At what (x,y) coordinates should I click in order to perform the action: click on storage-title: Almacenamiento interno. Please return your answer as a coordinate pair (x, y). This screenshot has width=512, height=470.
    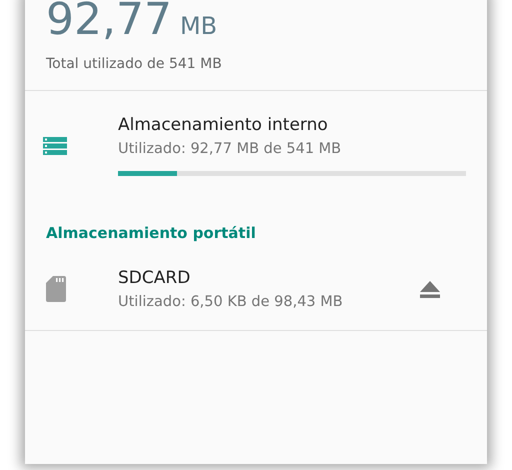
    Looking at the image, I should click on (302, 125).